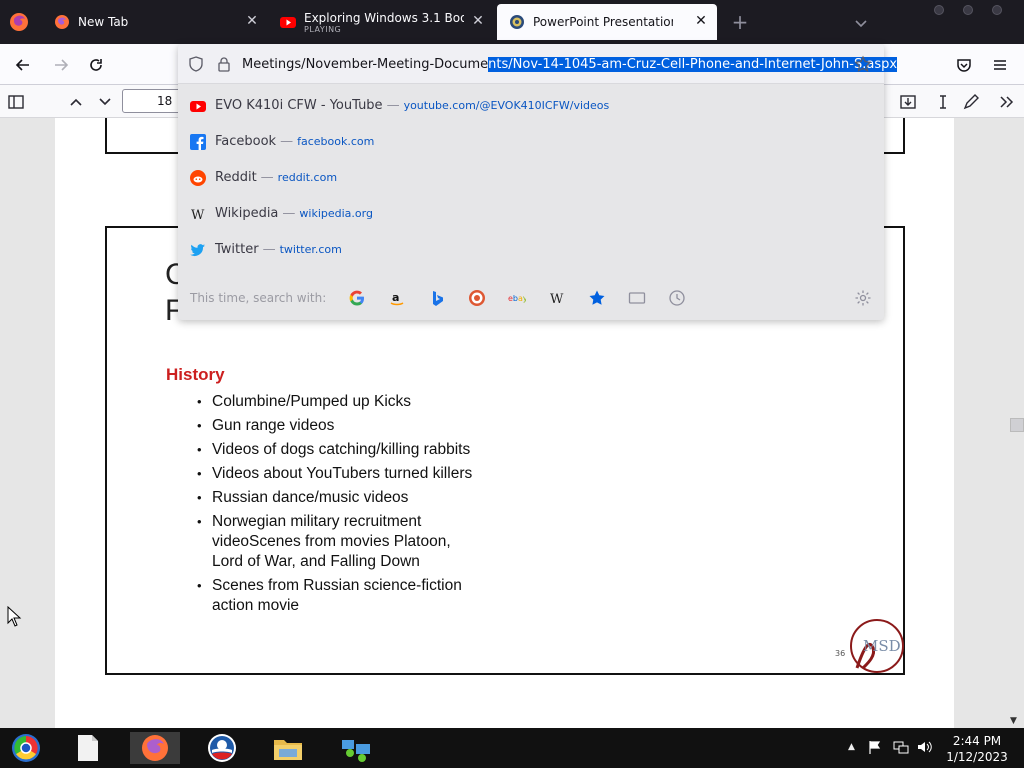  Describe the element at coordinates (437, 298) in the screenshot. I see `bing-icon` at that location.